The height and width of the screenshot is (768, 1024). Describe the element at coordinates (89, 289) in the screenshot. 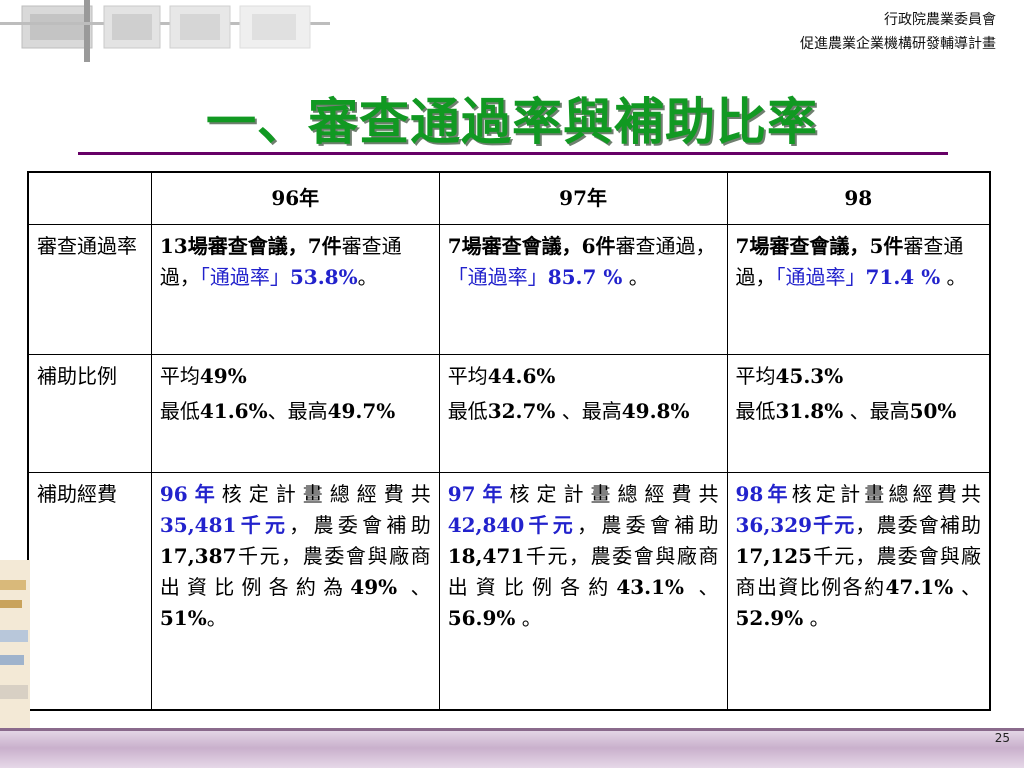

I see `row-label-pass-rate: 審查通過率` at that location.